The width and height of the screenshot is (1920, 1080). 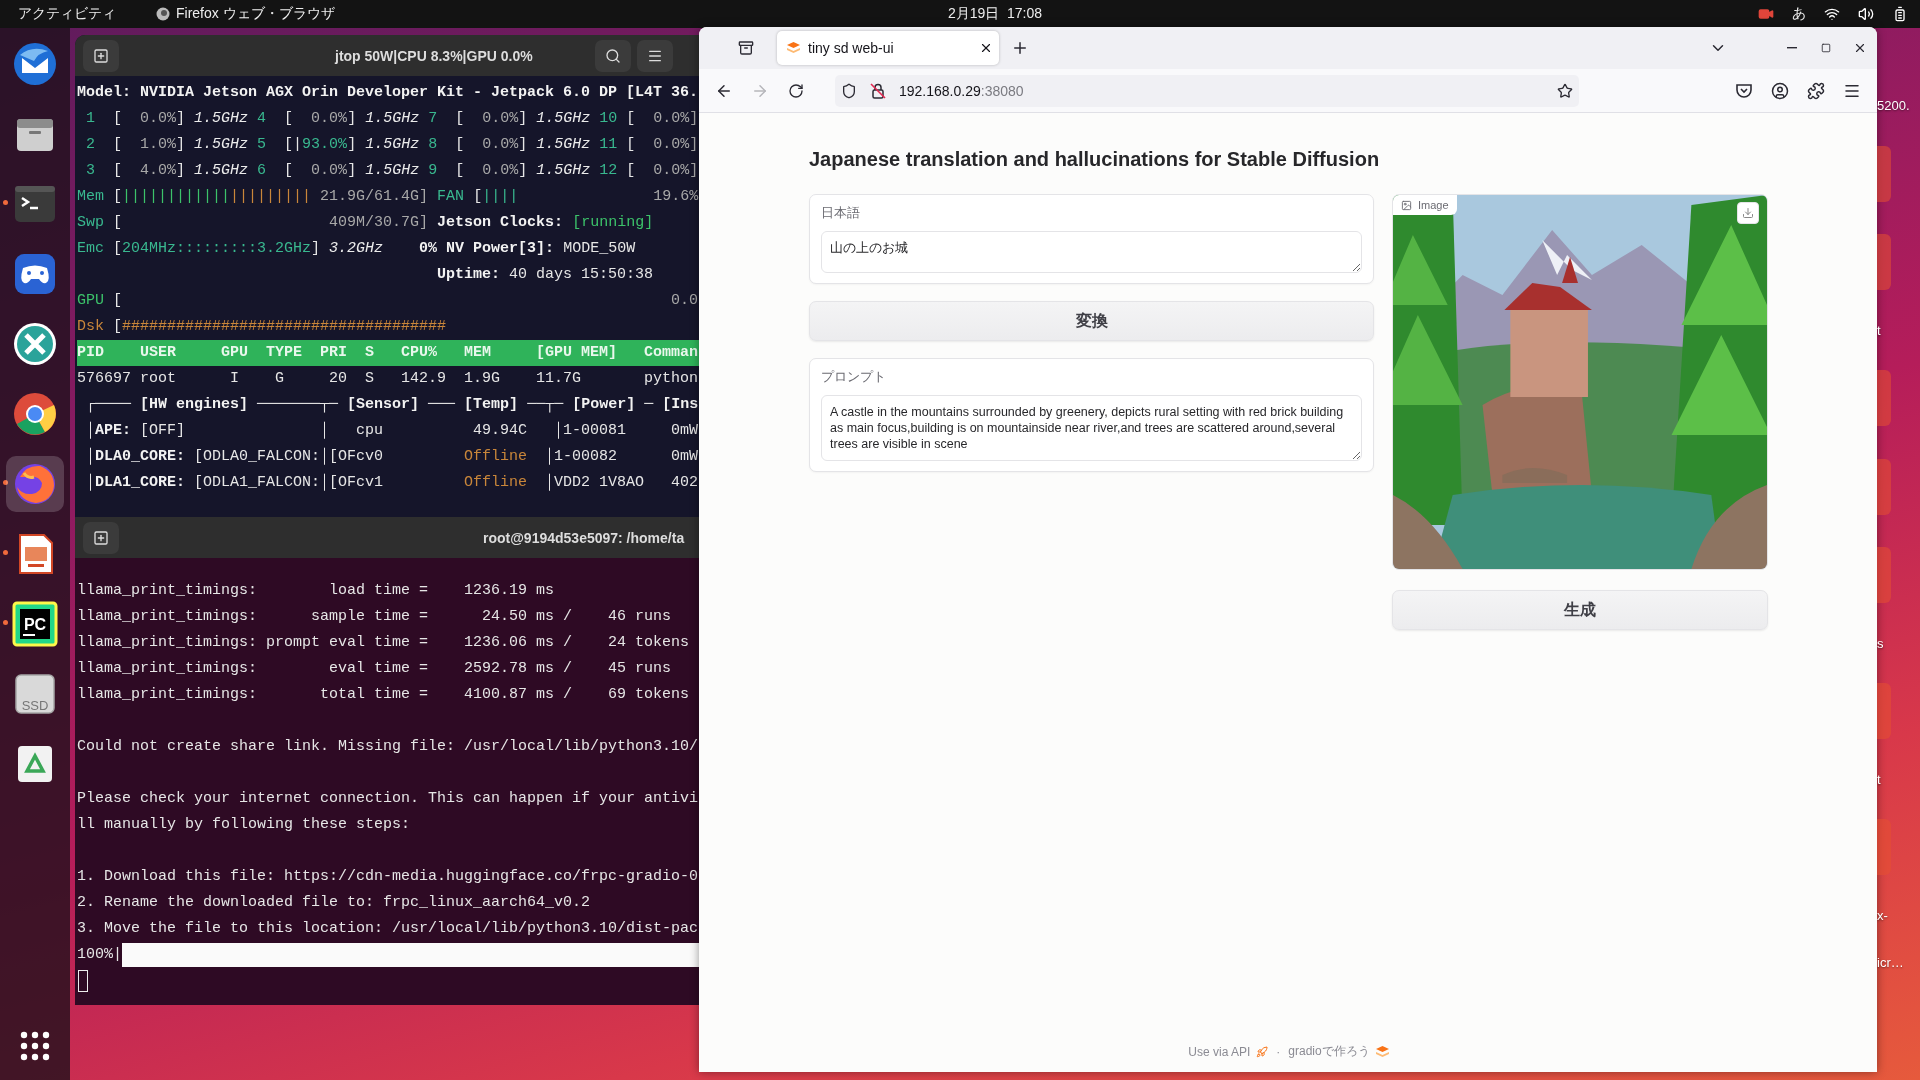 What do you see at coordinates (1091, 428) in the screenshot?
I see `text-field: A castle in the mountains surrounded by greenery, depicts rural setting with red brick building as main focus,building is on mountainside near river,and trees are scattered around,several trees are visible in scene` at bounding box center [1091, 428].